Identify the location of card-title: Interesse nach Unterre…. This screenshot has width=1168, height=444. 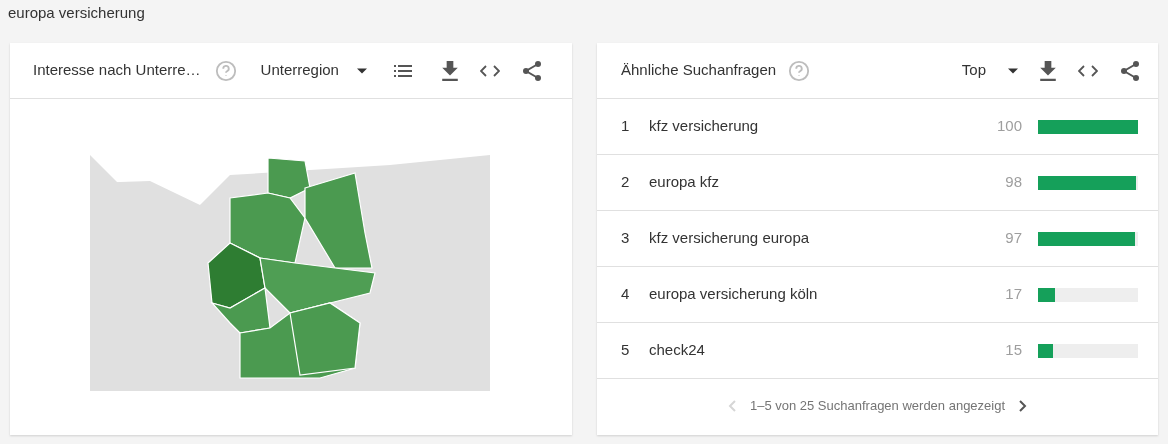
(117, 70).